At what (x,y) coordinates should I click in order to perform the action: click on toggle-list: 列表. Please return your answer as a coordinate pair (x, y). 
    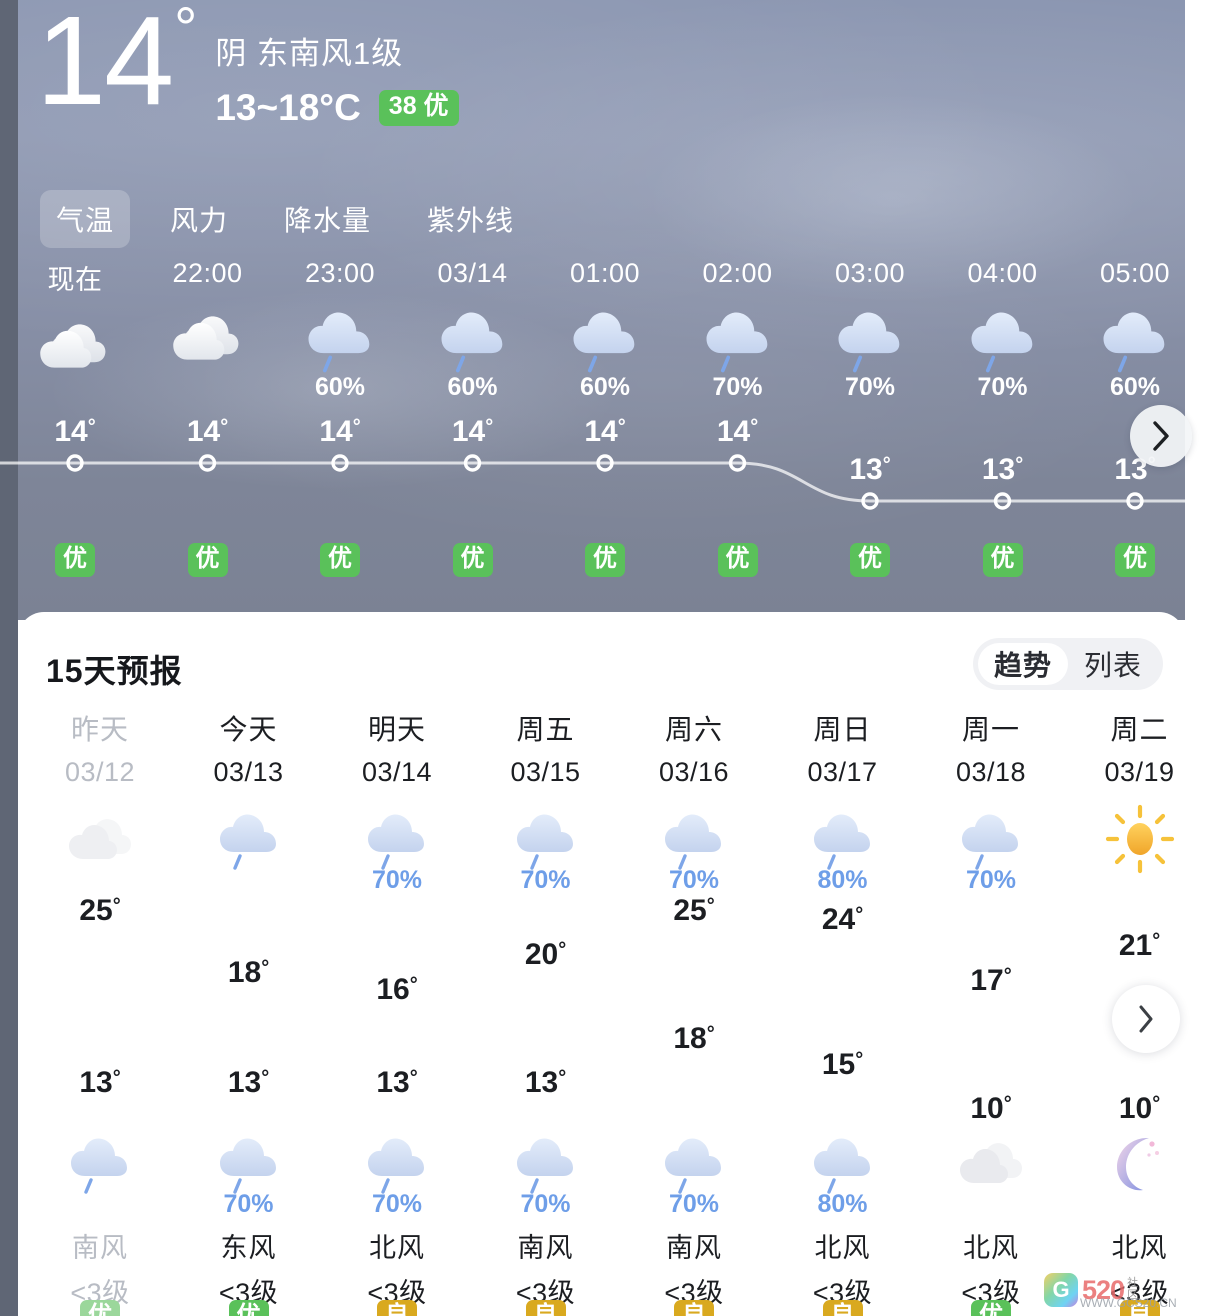
    Looking at the image, I should click on (1113, 664).